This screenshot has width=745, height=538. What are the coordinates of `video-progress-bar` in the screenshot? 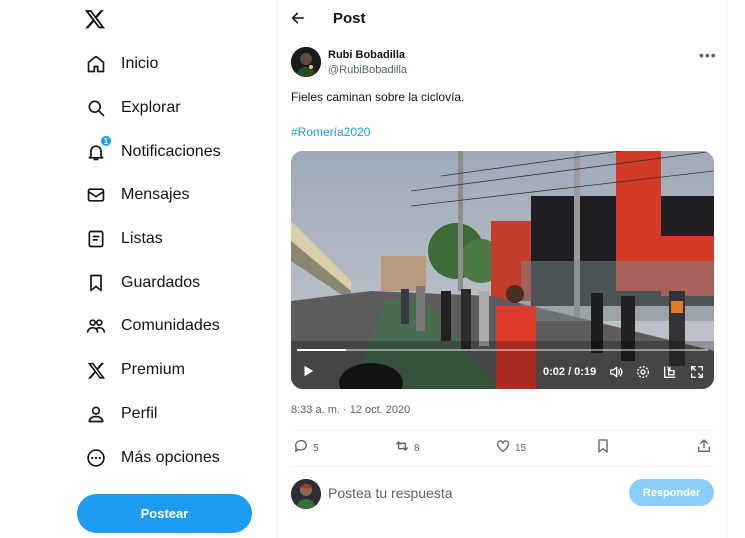 It's located at (502, 350).